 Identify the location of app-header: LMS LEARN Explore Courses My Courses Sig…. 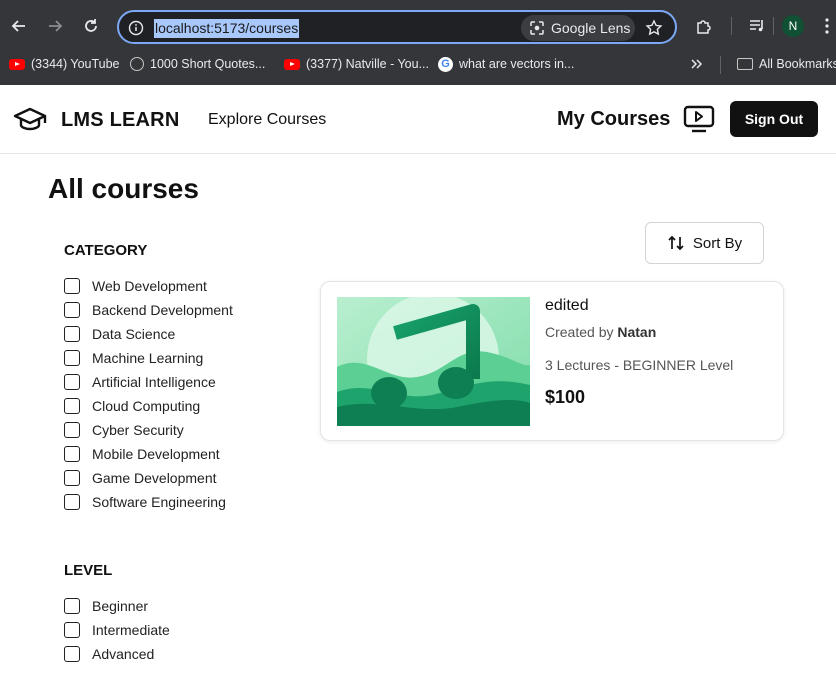
(418, 119).